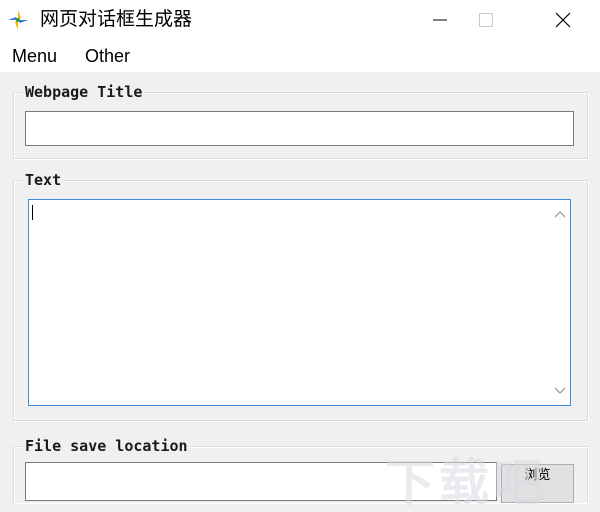 The height and width of the screenshot is (512, 600). I want to click on close-button, so click(563, 20).